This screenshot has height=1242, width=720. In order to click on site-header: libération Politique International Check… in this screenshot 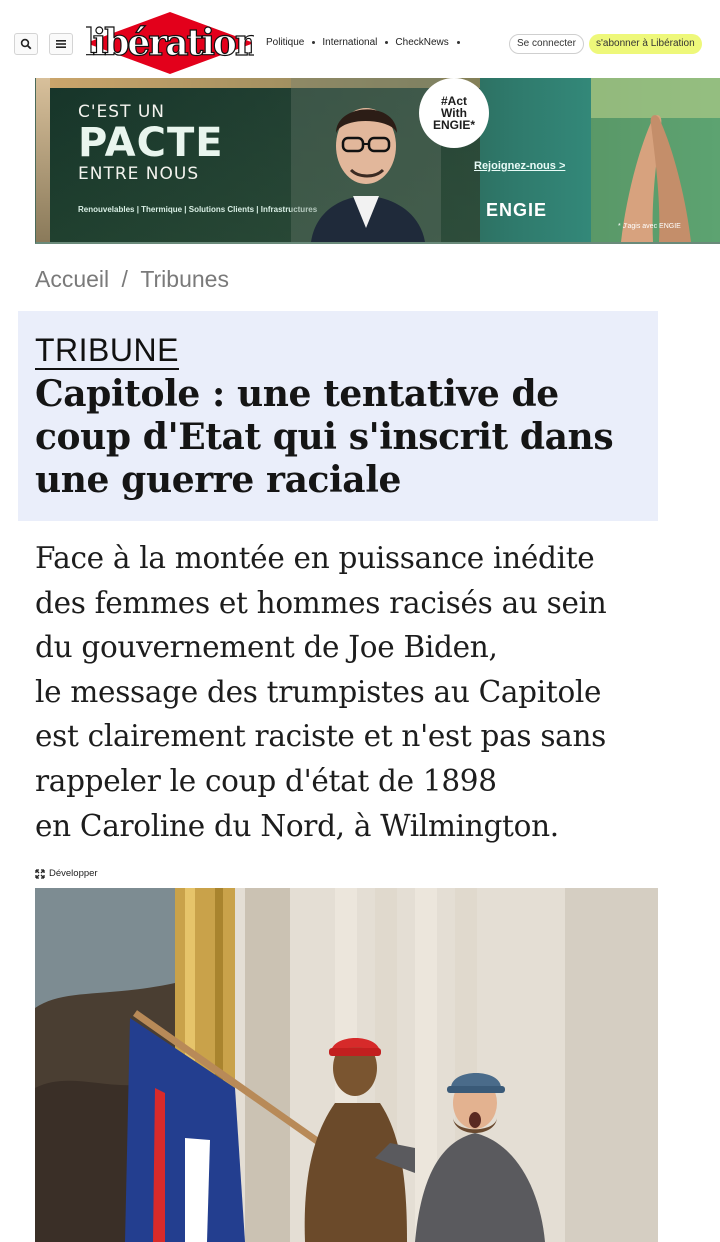, I will do `click(360, 40)`.